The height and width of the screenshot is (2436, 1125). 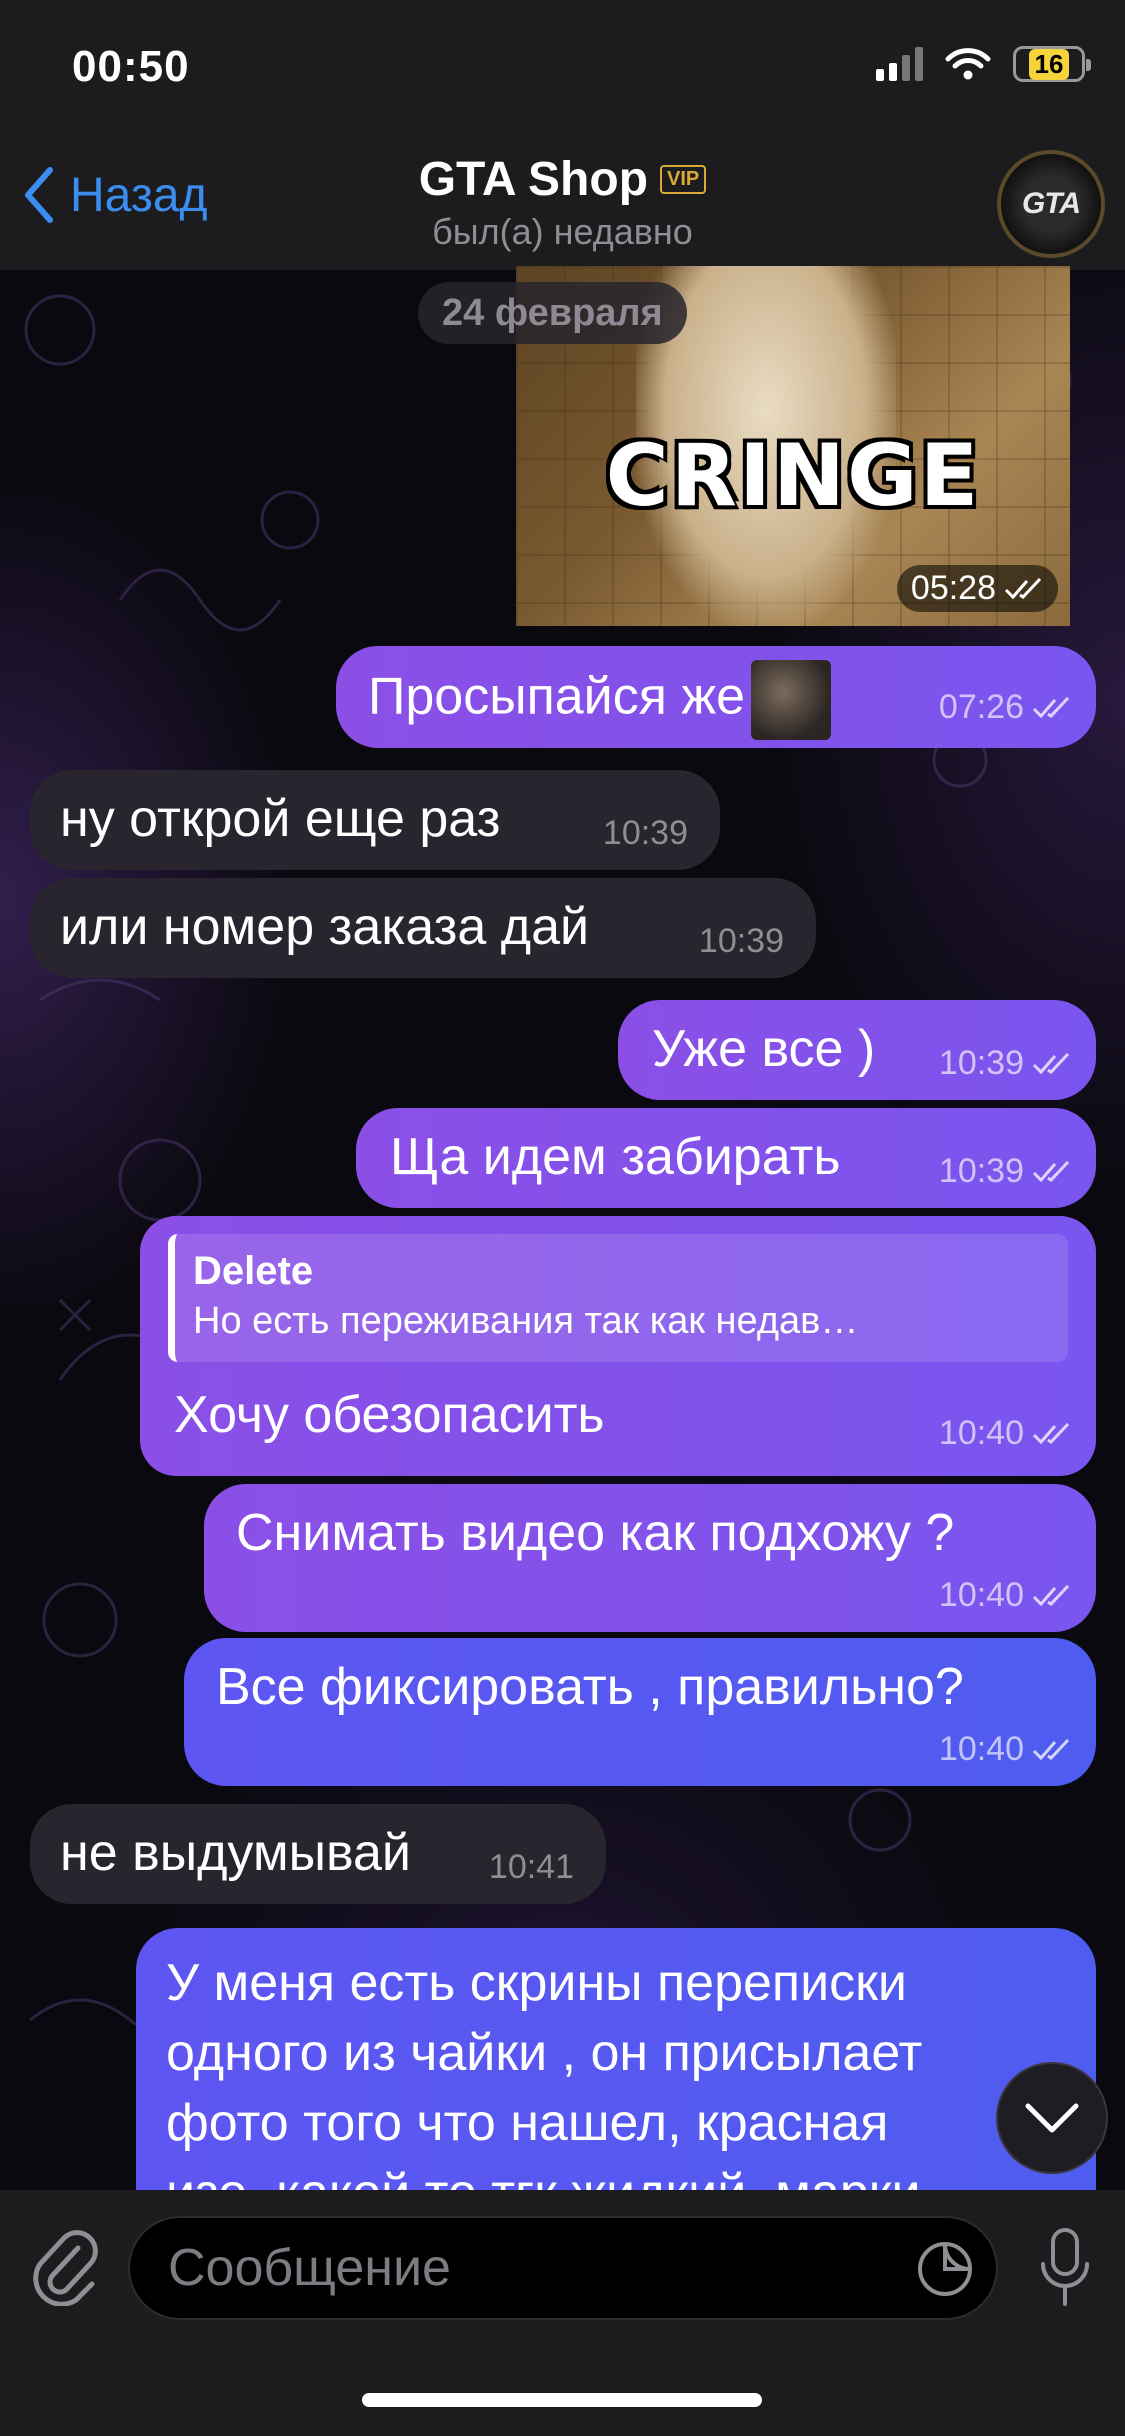 I want to click on inline-sticker-image, so click(x=791, y=700).